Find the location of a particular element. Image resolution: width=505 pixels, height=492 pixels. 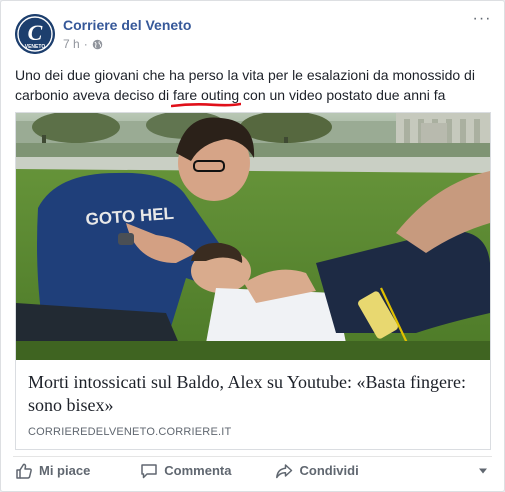

link-domain: CORRIEREDELVENETO.CORRIERE.IT is located at coordinates (130, 432).